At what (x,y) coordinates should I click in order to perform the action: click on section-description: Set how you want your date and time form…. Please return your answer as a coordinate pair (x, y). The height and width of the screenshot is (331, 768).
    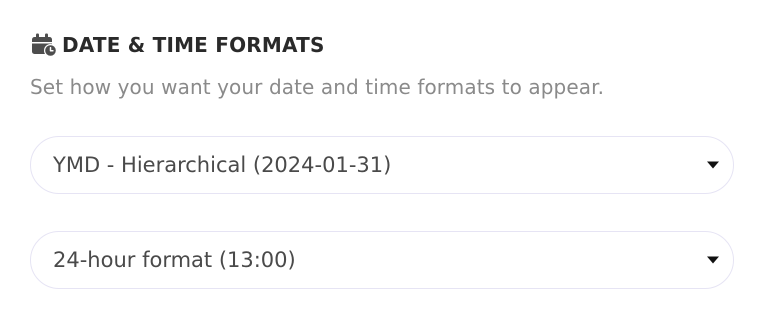
    Looking at the image, I should click on (317, 87).